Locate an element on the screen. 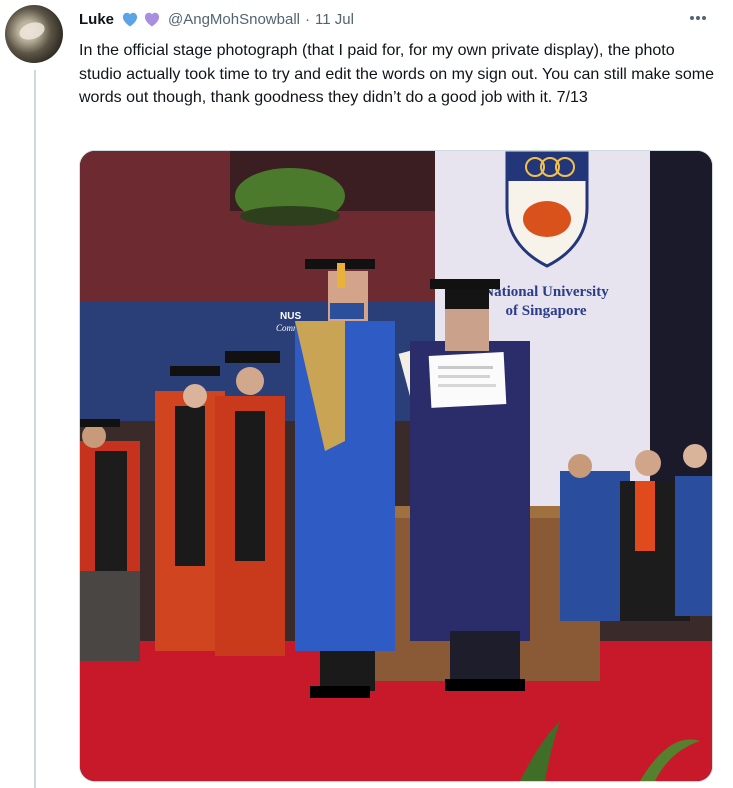 This screenshot has height=788, width=733. tweet-header: Luke @AngMohSnowball · 11 Jul is located at coordinates (216, 19).